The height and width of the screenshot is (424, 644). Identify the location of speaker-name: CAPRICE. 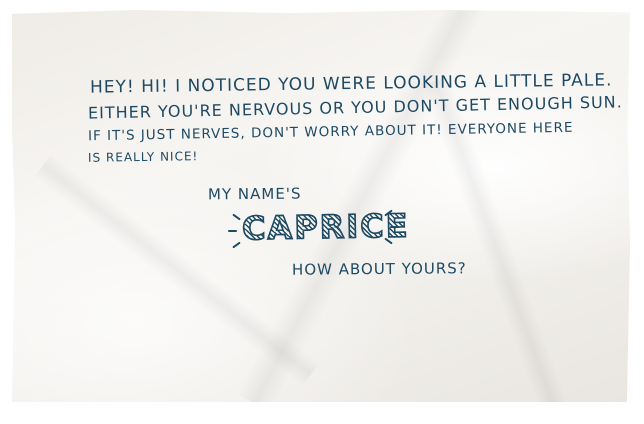
(326, 227).